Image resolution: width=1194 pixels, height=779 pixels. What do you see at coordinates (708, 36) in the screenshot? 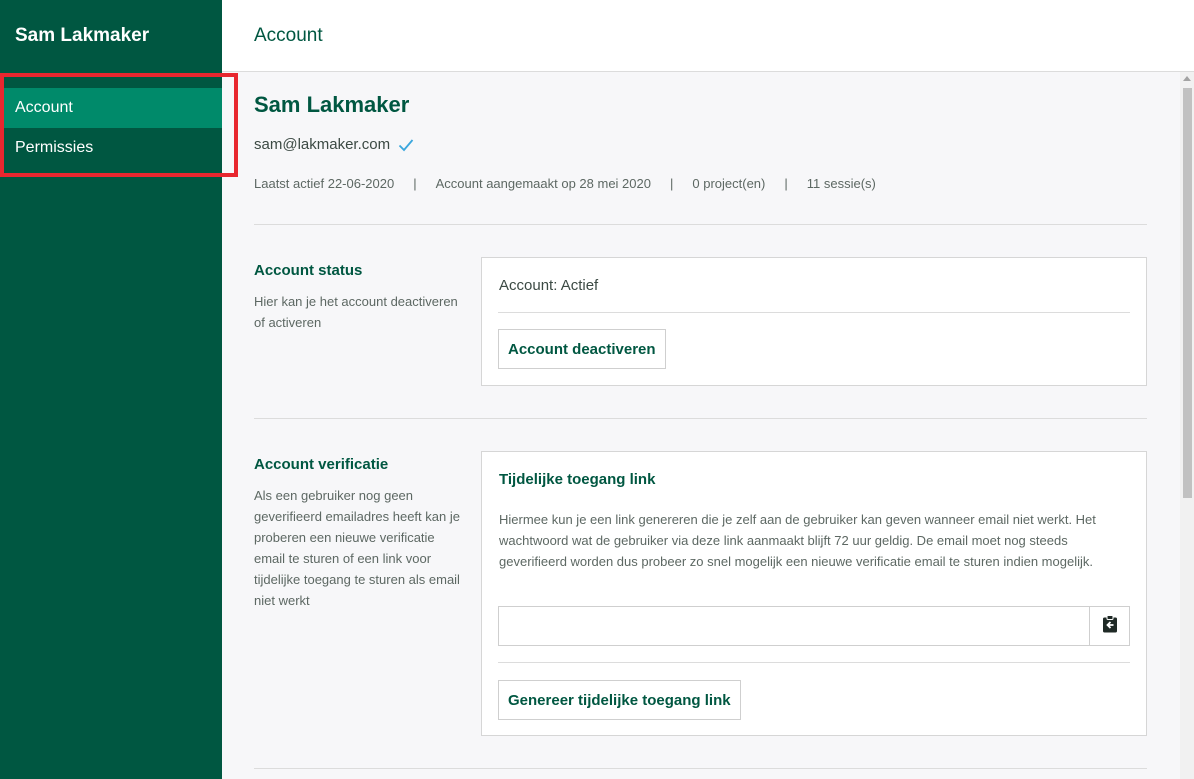
I see `top-header: Account` at bounding box center [708, 36].